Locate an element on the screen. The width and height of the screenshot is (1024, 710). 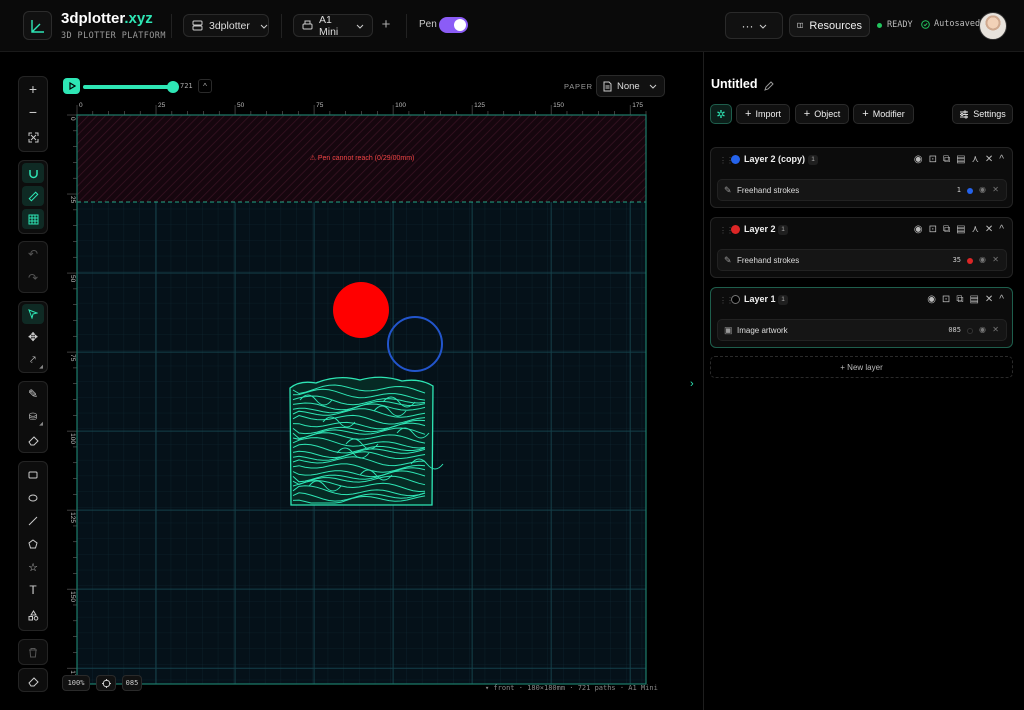
collapse-button: ^ is located at coordinates (205, 86).